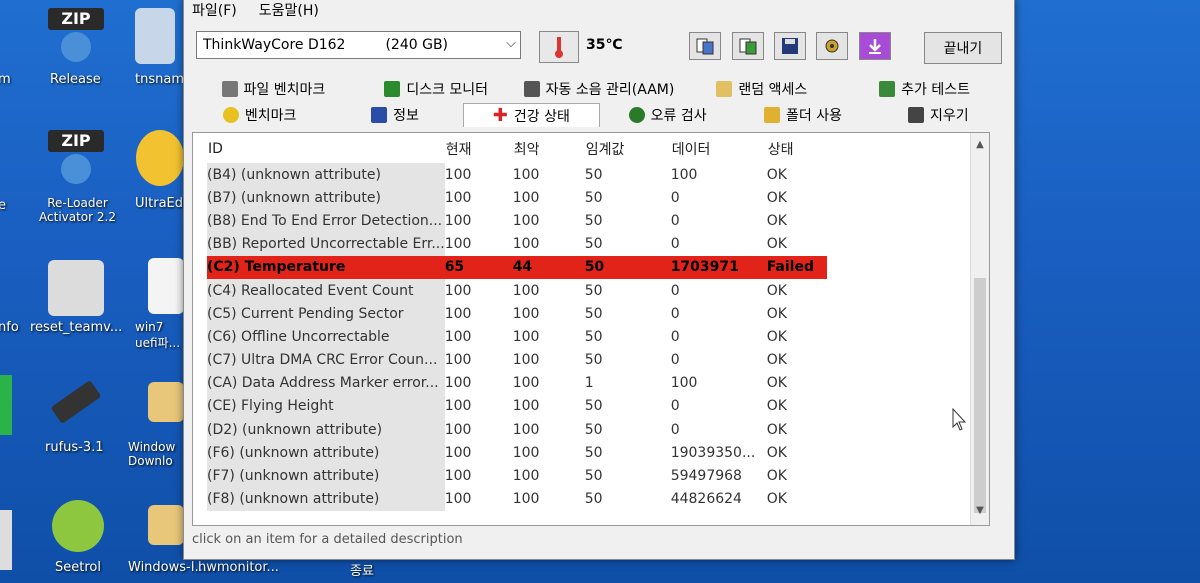 The image size is (1200, 583). I want to click on tab-info: 정보, so click(394, 115).